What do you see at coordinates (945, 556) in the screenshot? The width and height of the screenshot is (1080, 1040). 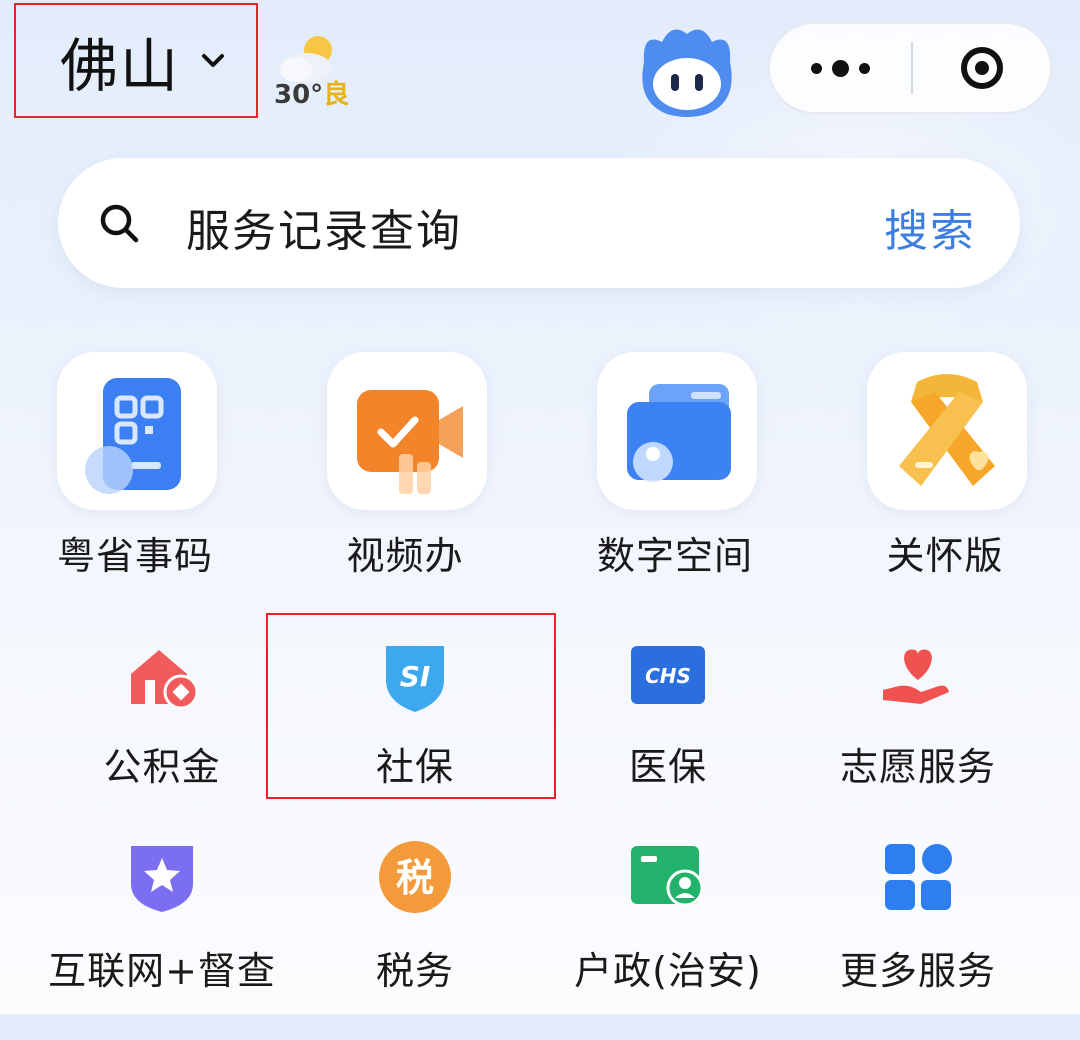 I see `featured-label: 关怀版` at bounding box center [945, 556].